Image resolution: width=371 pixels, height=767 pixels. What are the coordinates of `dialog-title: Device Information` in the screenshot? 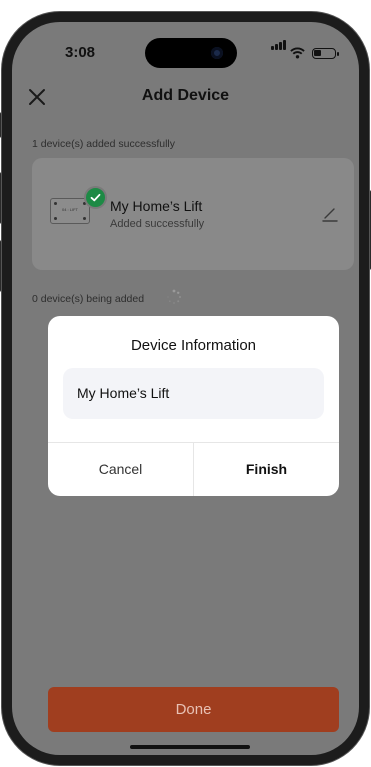 It's located at (193, 345).